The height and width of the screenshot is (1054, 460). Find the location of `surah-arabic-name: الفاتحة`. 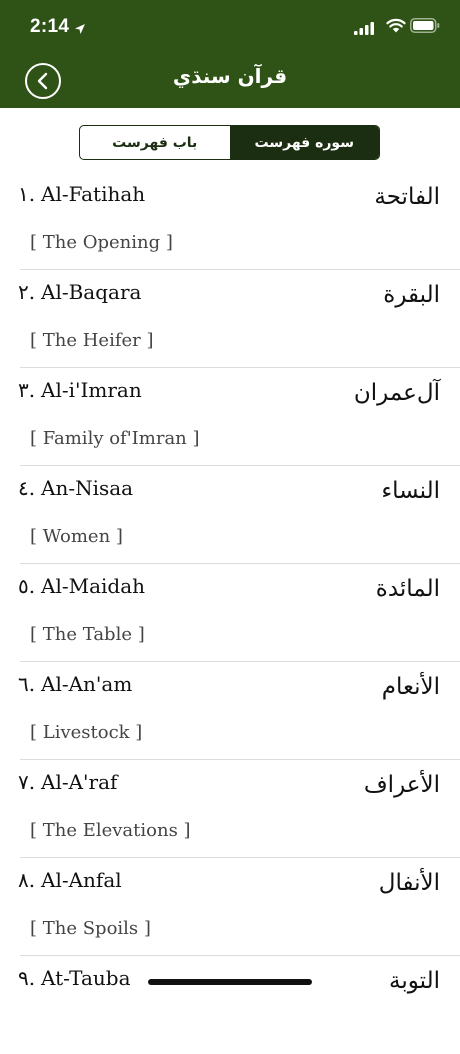

surah-arabic-name: الفاتحة is located at coordinates (407, 197).